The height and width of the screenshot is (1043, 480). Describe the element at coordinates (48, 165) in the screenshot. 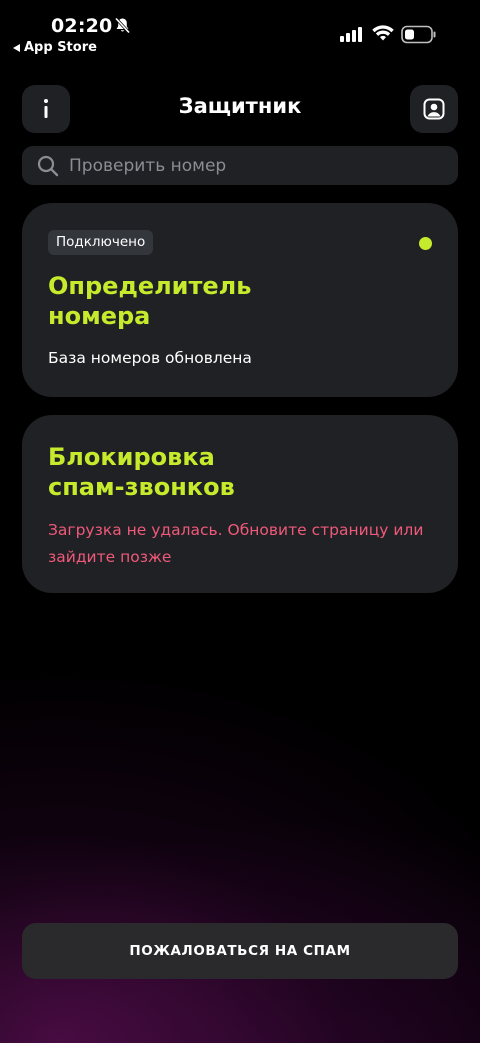

I see `search-icon` at that location.